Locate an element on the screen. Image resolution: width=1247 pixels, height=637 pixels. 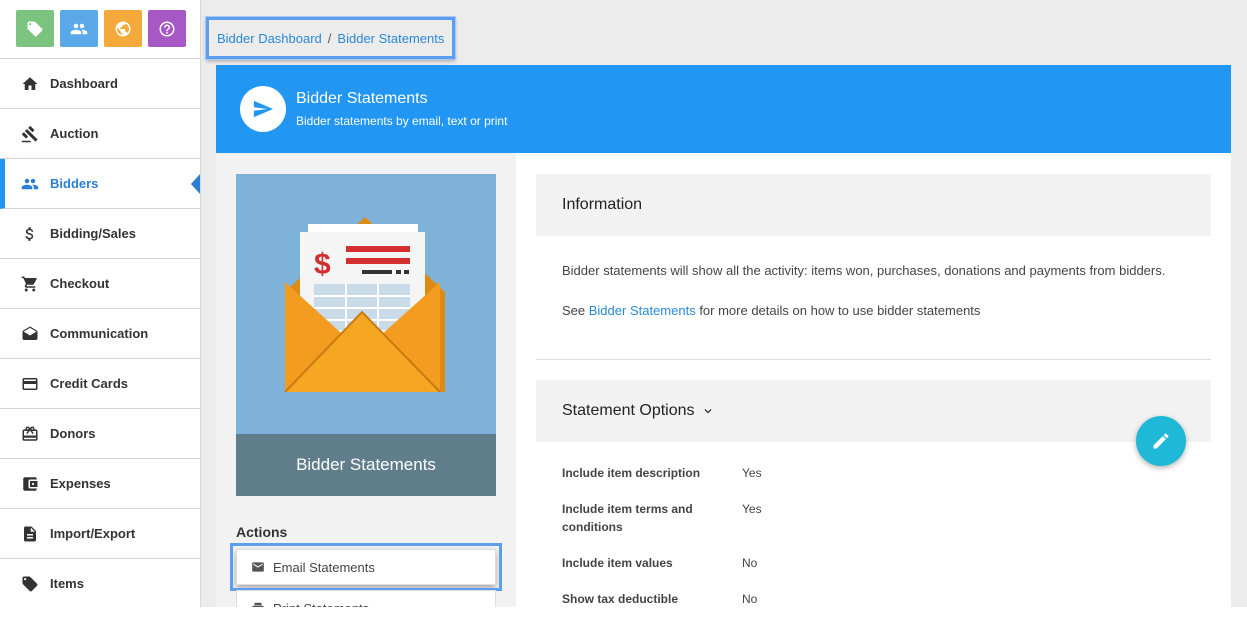
sidebar-item-expenses: Expenses is located at coordinates (100, 484).